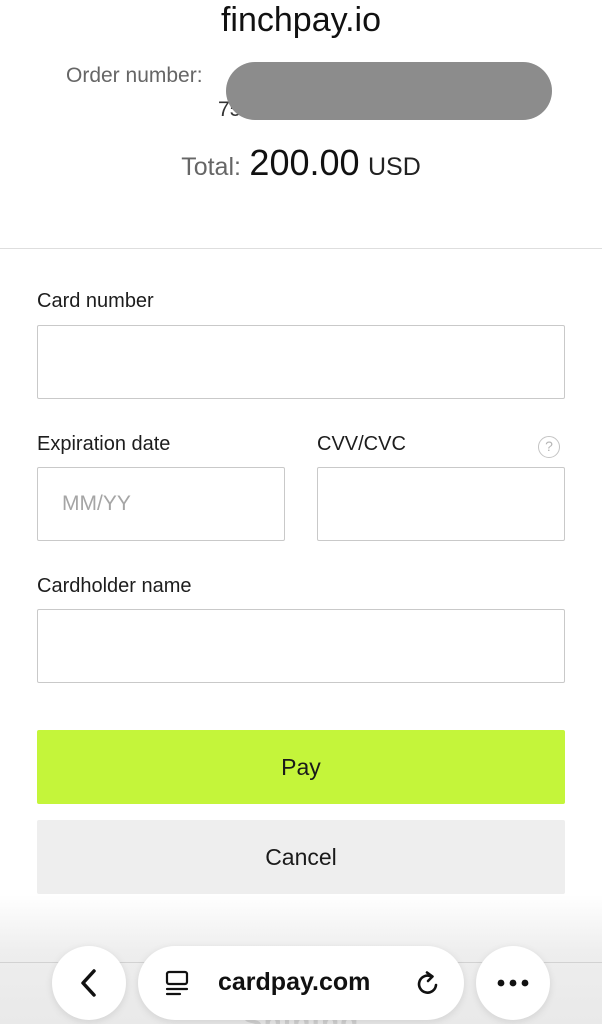  What do you see at coordinates (301, 767) in the screenshot?
I see `pay-button: Pay` at bounding box center [301, 767].